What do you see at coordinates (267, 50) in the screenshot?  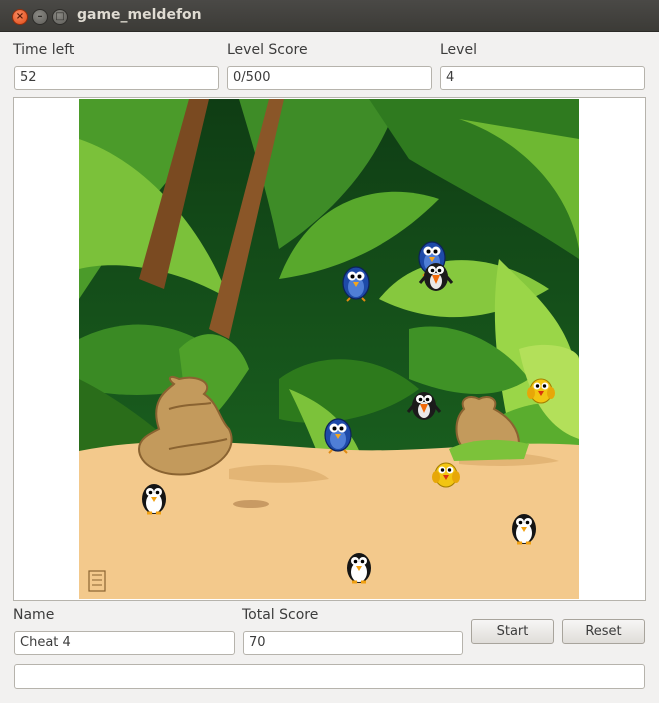 I see `level-score-label: Level Score` at bounding box center [267, 50].